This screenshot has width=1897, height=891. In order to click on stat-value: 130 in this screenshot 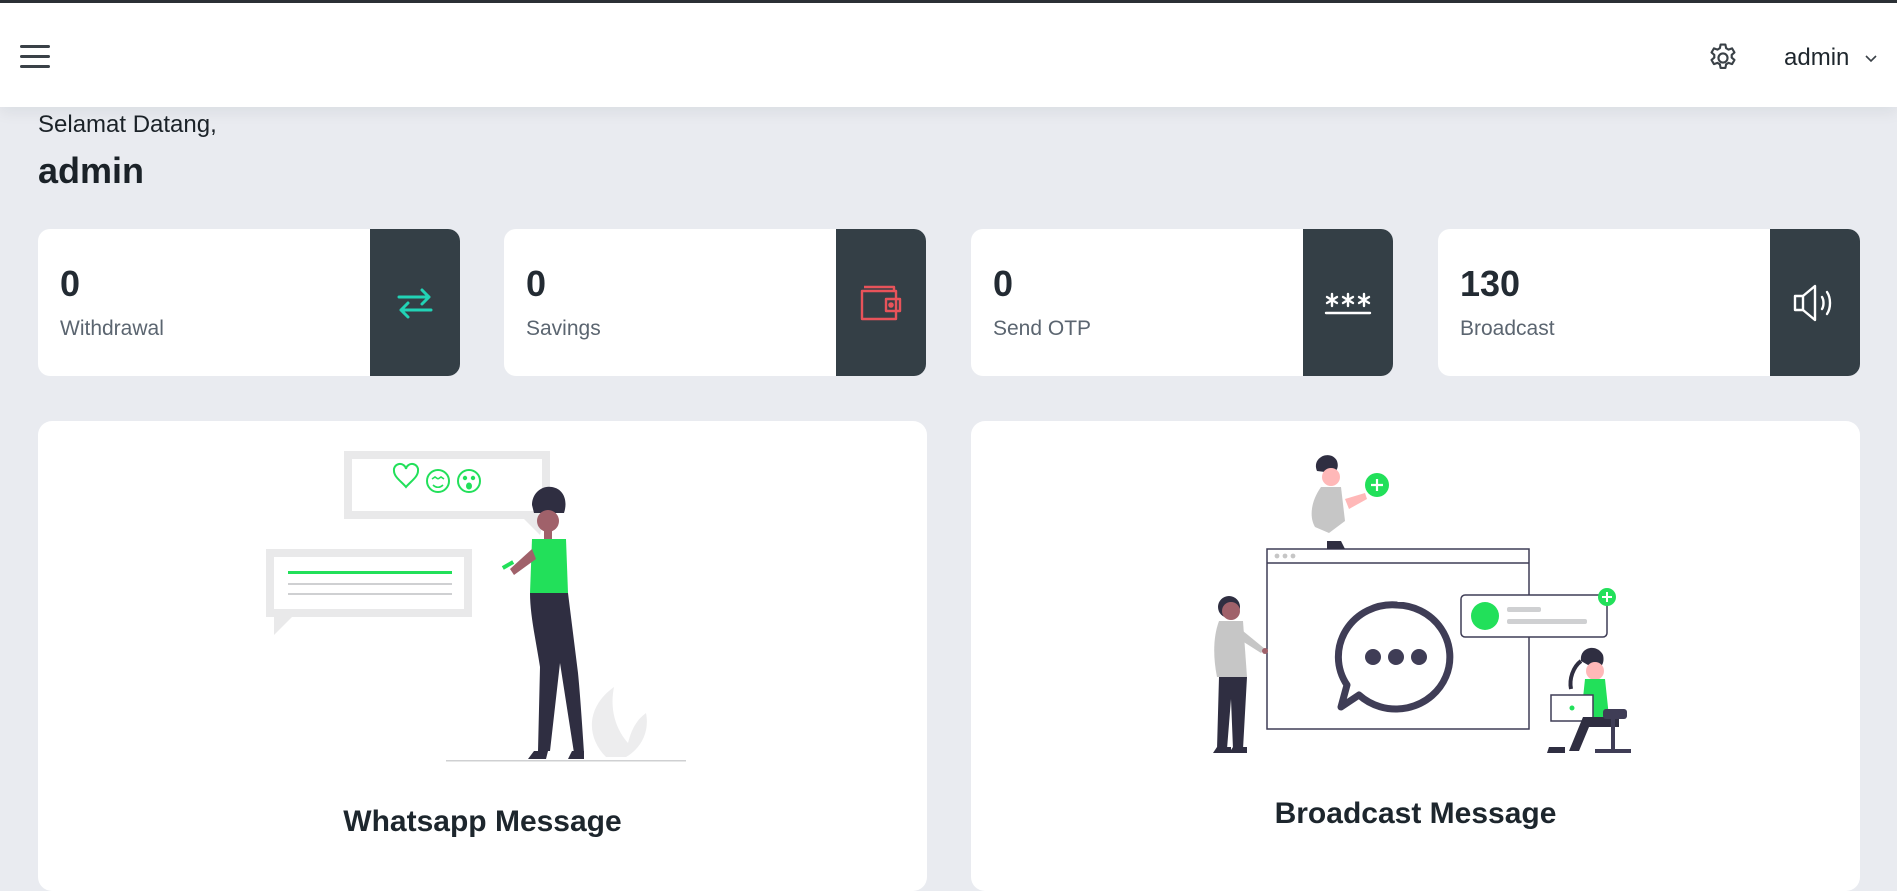, I will do `click(1490, 283)`.